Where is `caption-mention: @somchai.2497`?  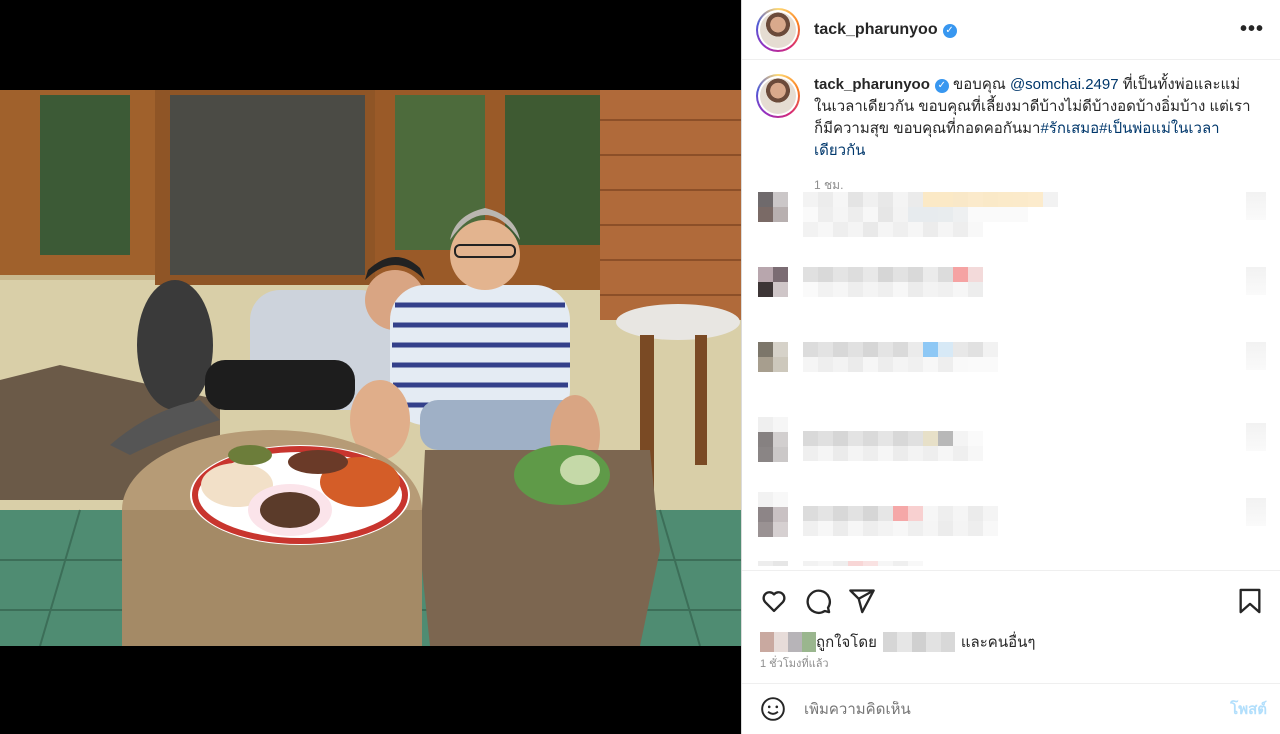
caption-mention: @somchai.2497 is located at coordinates (1064, 84).